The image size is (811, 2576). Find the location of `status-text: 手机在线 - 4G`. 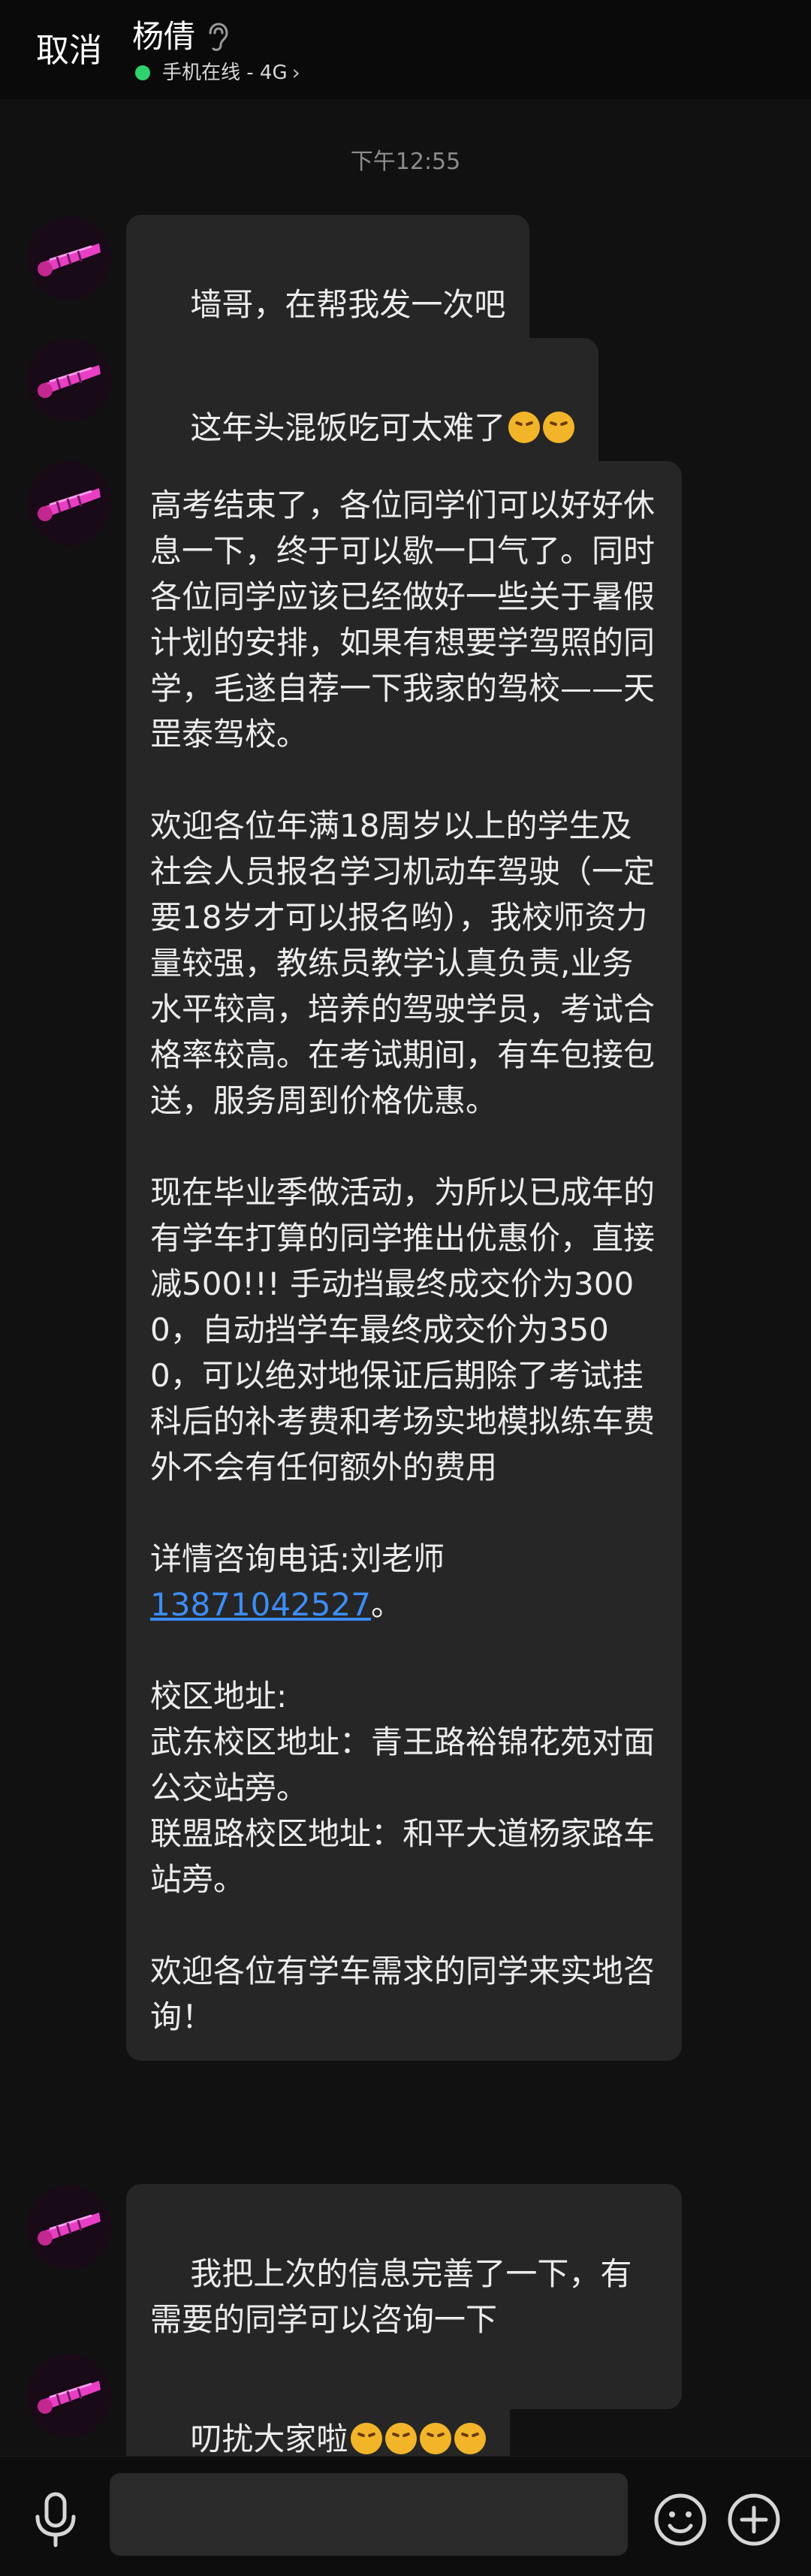

status-text: 手机在线 - 4G is located at coordinates (225, 73).